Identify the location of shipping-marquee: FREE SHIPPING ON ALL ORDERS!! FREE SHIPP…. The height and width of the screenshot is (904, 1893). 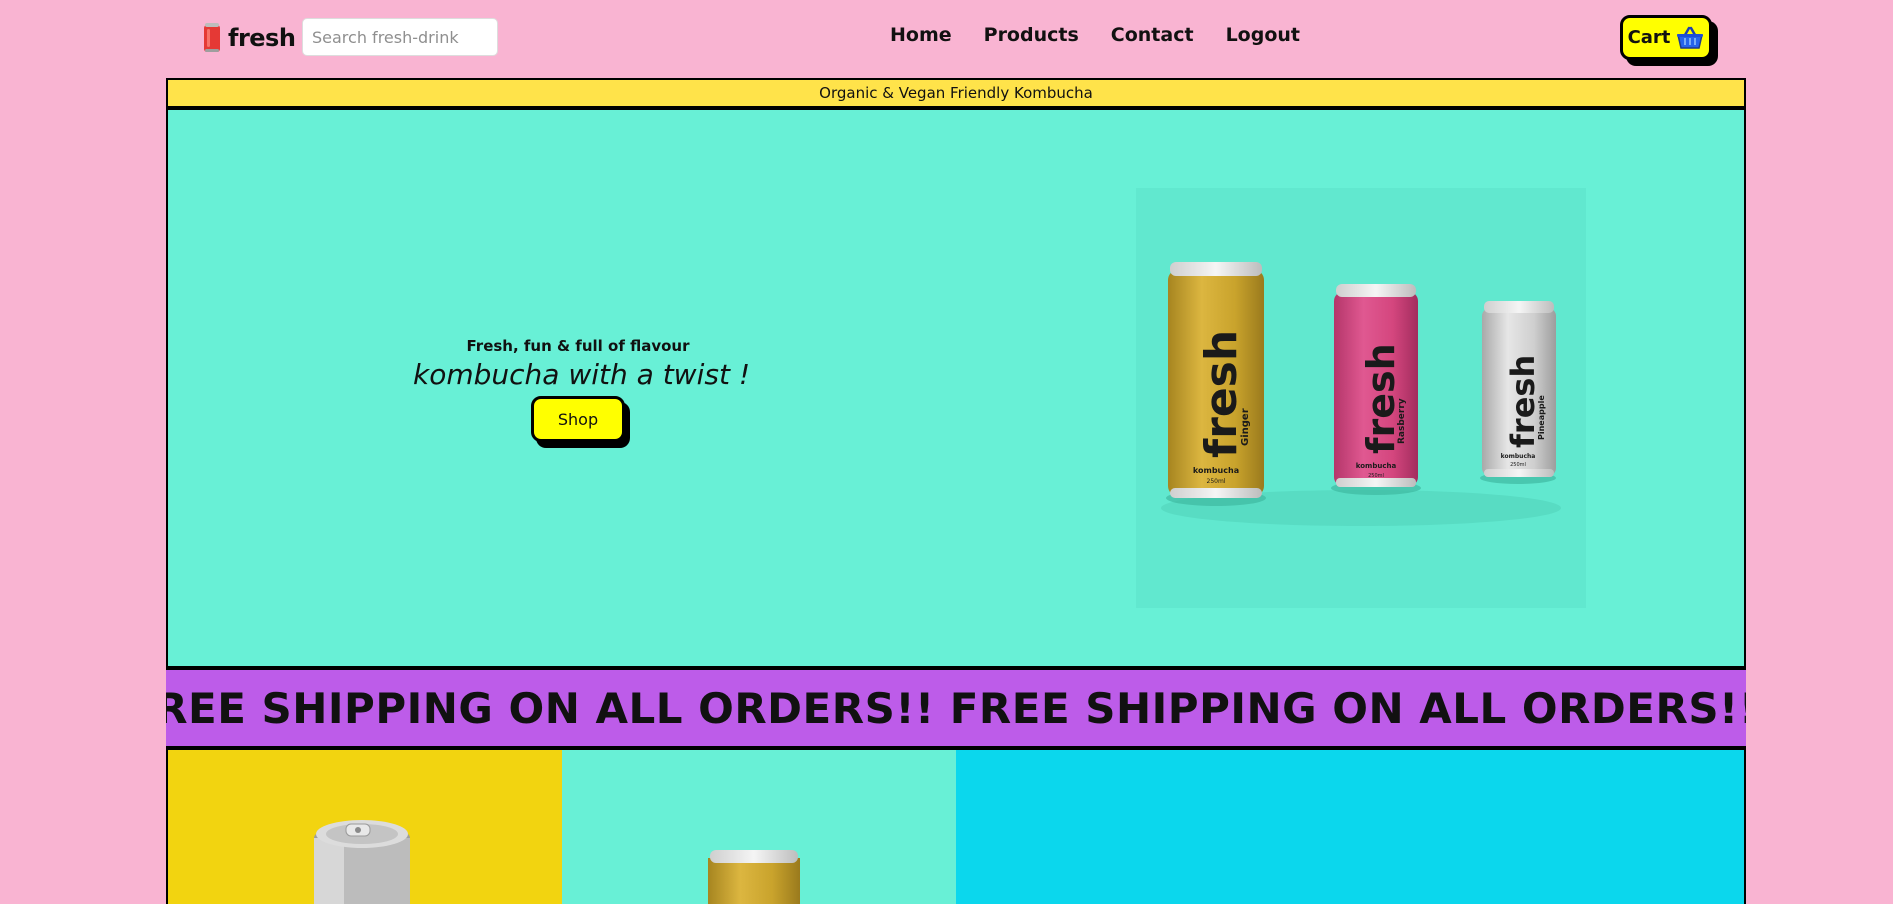
(956, 709).